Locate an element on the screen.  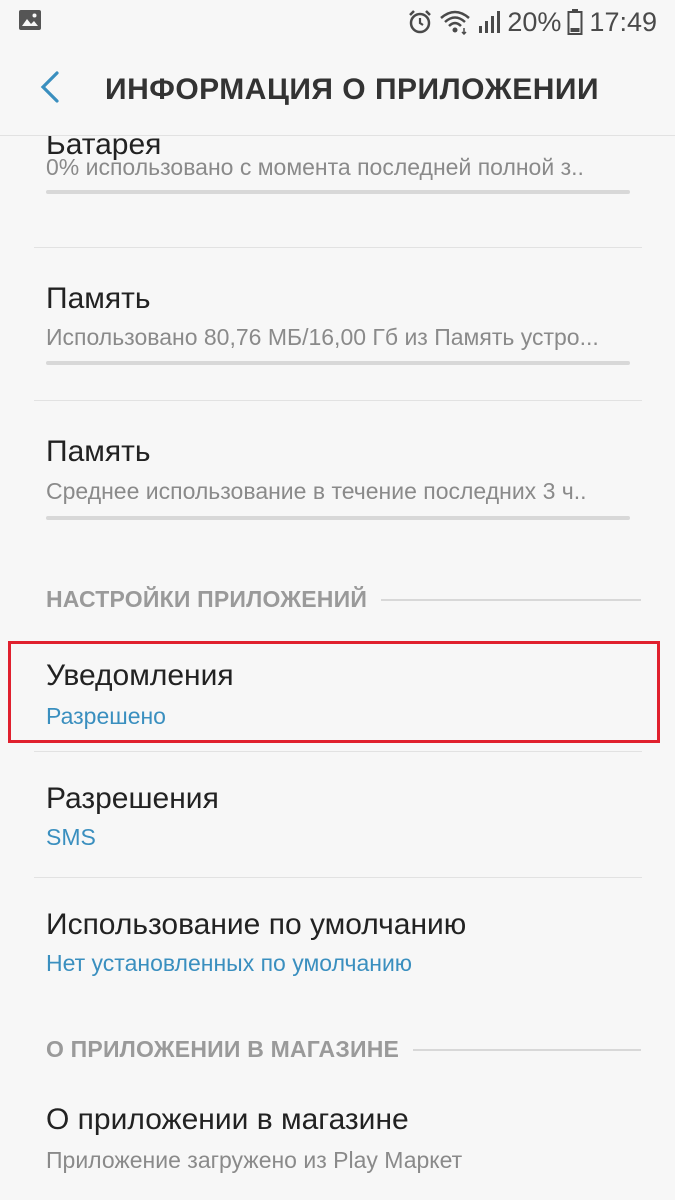
battery-usage-bar is located at coordinates (338, 192).